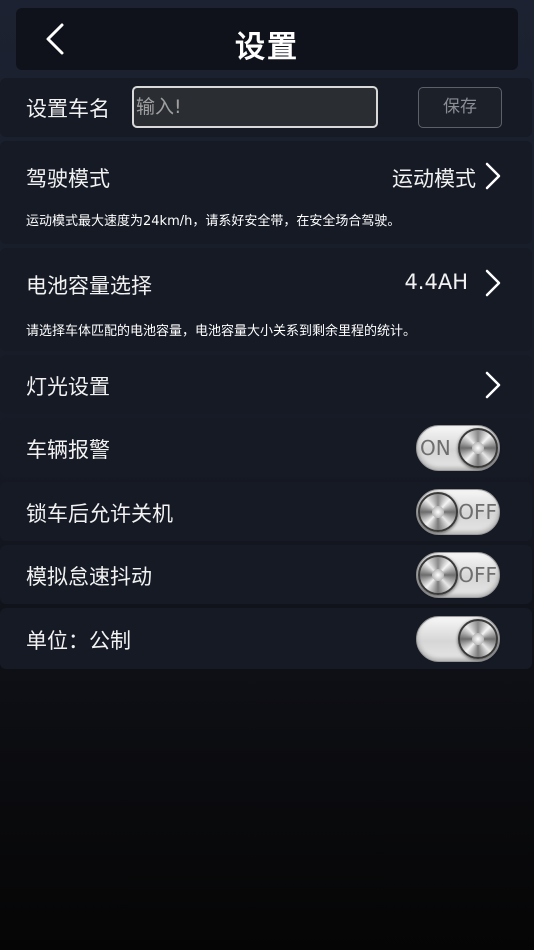 Image resolution: width=534 pixels, height=950 pixels. What do you see at coordinates (266, 574) in the screenshot?
I see `idle-shake-row: 模拟怠速抖动 OFF` at bounding box center [266, 574].